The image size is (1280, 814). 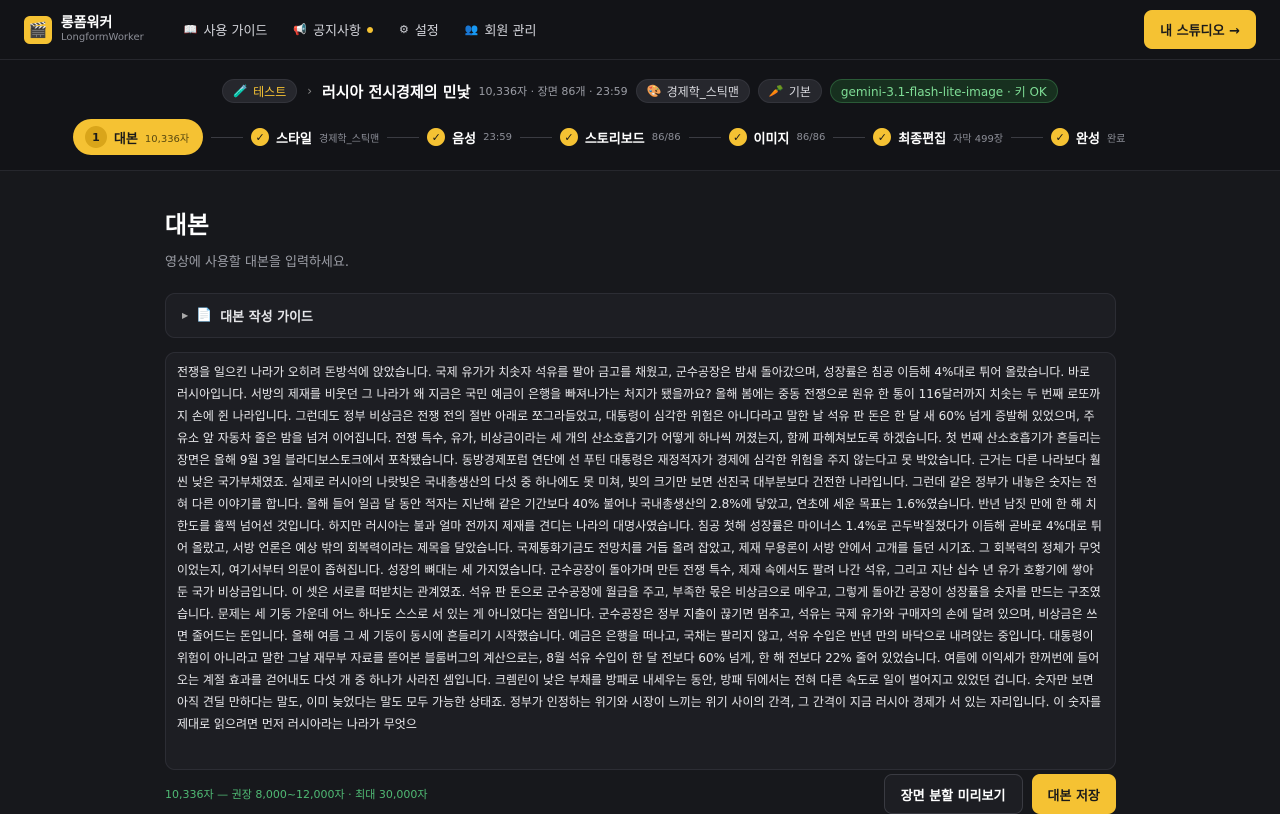 I want to click on project-title: 러시아 전시경제의 민낯, so click(x=396, y=91).